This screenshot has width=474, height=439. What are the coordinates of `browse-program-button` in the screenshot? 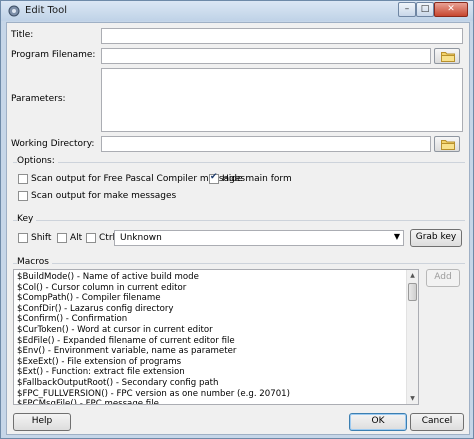 It's located at (447, 56).